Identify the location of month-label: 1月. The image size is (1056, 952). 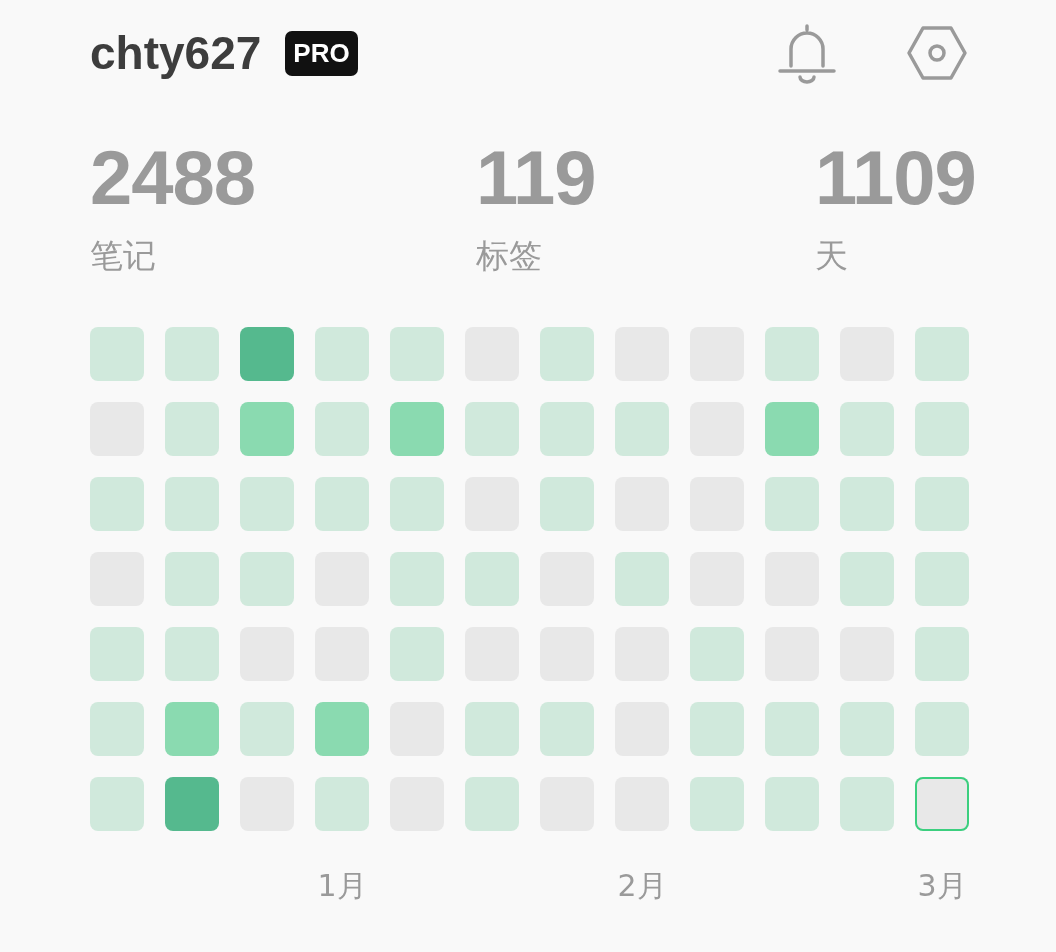
(342, 885).